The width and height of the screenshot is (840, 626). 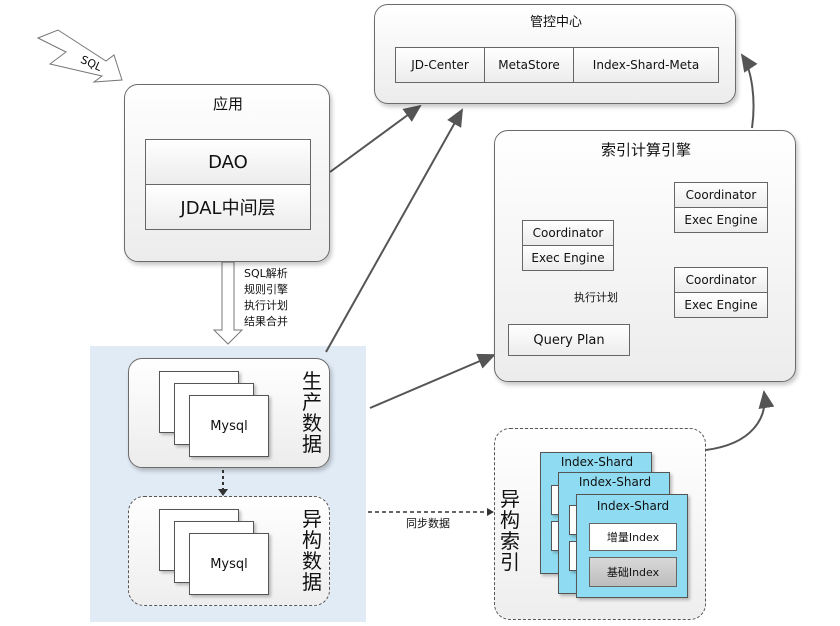 I want to click on incremental-index: 增量Index, so click(x=633, y=537).